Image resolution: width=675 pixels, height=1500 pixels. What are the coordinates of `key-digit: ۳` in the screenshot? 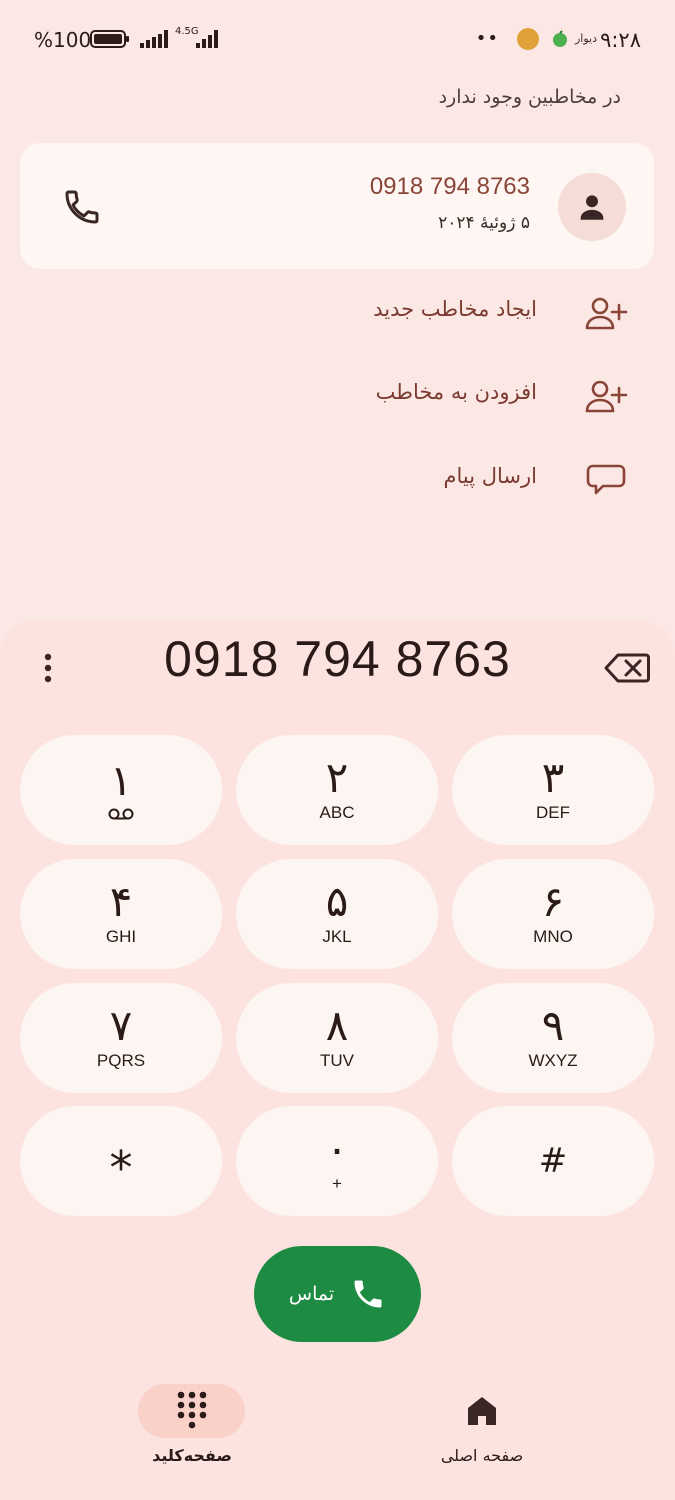 It's located at (553, 777).